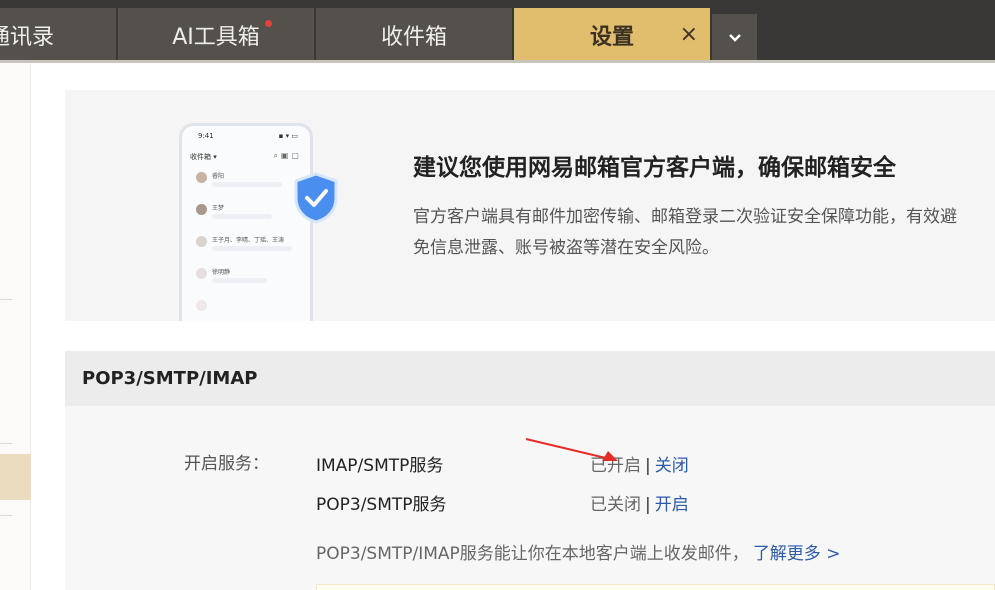  I want to click on pop3-status: 已关闭, so click(615, 505).